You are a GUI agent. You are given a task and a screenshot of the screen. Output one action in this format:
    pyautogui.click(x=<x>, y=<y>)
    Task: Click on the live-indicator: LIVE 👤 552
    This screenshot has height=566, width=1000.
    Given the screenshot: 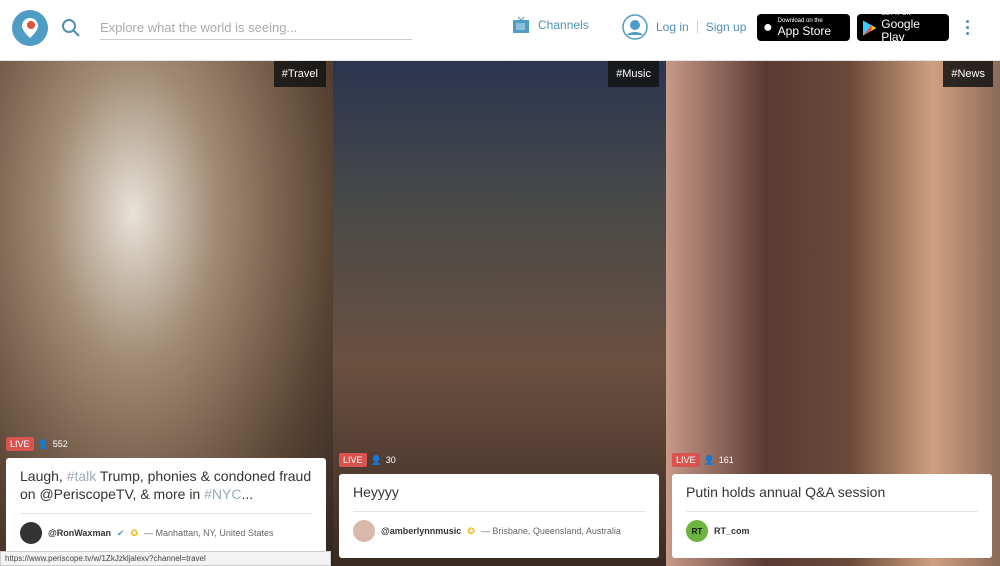 What is the action you would take?
    pyautogui.click(x=37, y=444)
    